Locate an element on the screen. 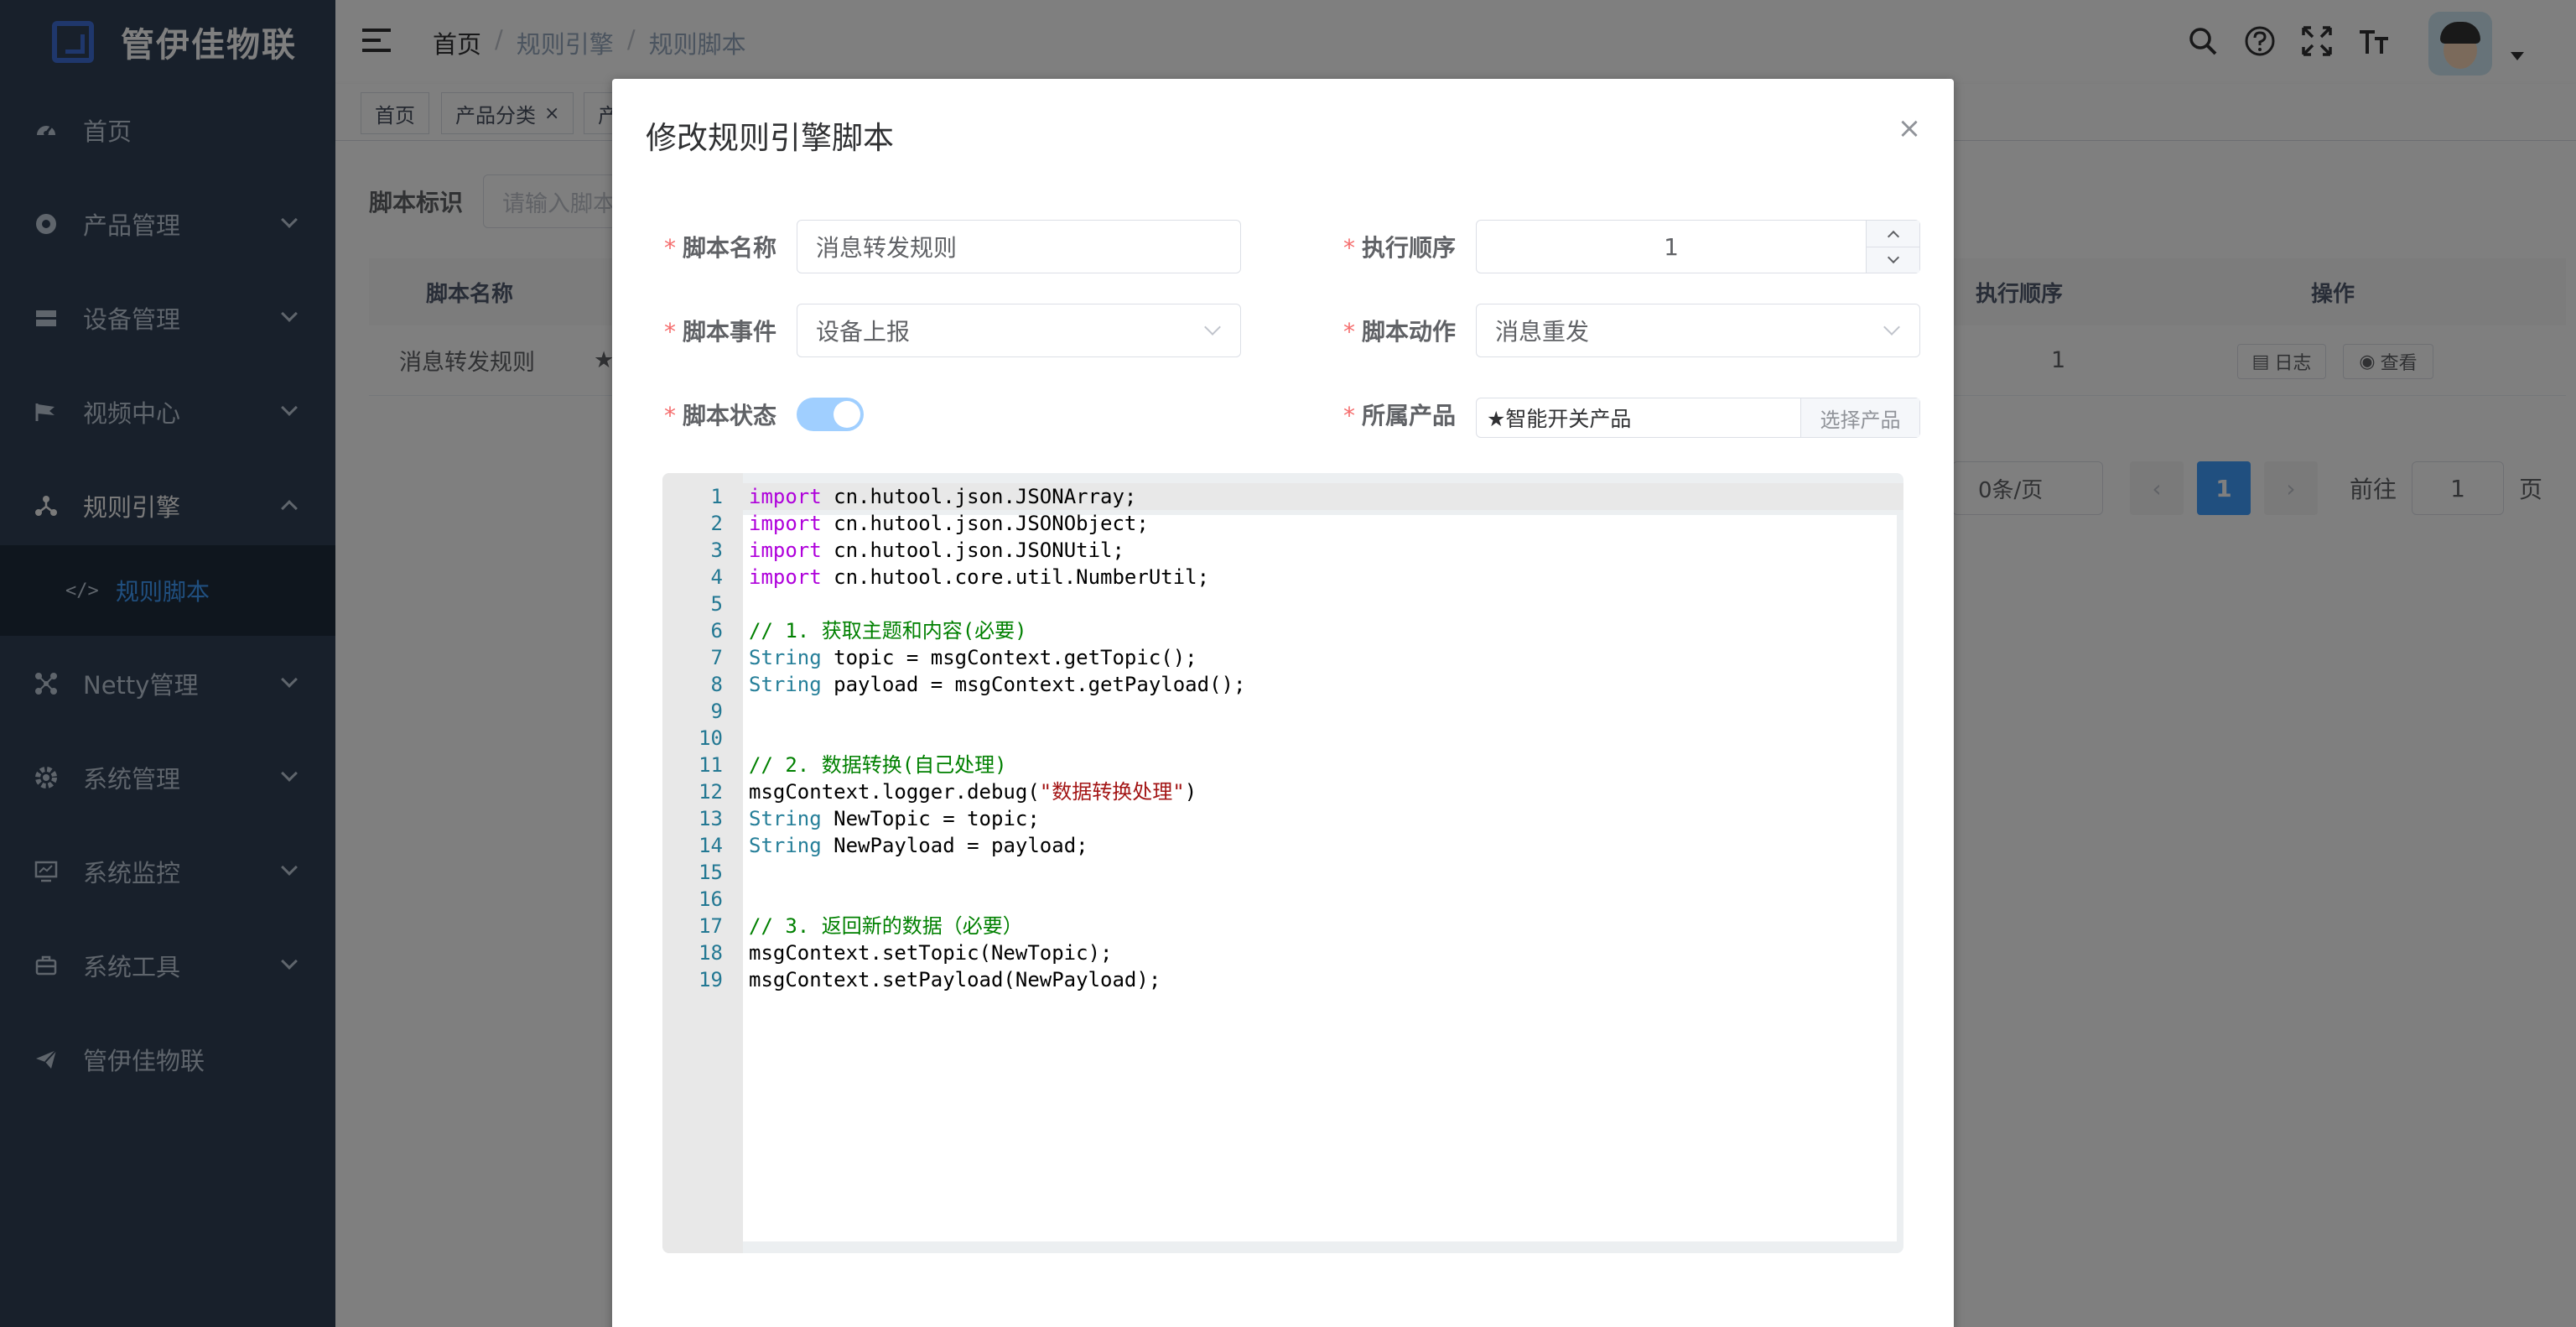 This screenshot has height=1327, width=2576. input-value: 消息转发规则 is located at coordinates (887, 248).